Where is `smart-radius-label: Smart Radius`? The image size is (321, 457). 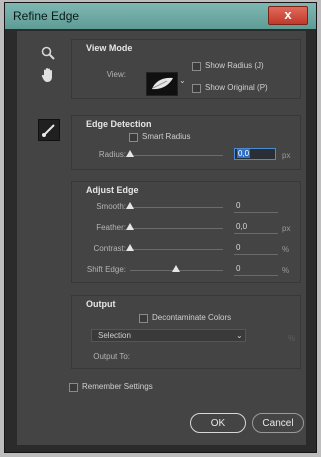 smart-radius-label: Smart Radius is located at coordinates (166, 136).